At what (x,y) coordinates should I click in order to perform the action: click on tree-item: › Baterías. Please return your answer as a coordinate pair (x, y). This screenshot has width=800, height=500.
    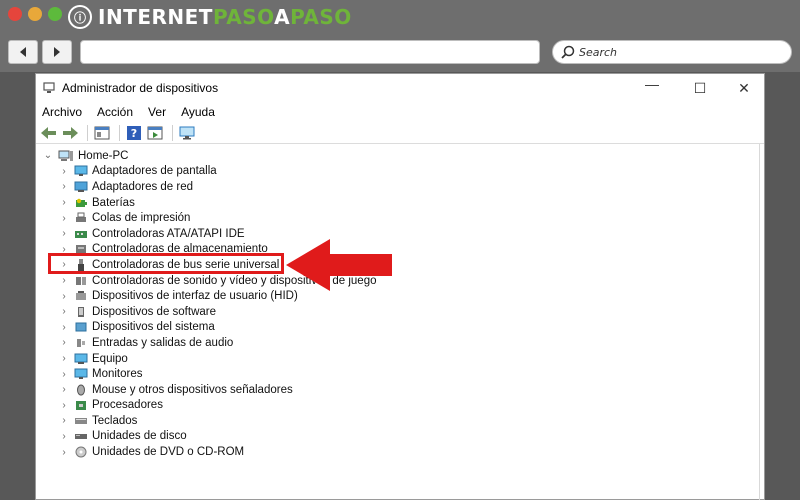
    Looking at the image, I should click on (400, 203).